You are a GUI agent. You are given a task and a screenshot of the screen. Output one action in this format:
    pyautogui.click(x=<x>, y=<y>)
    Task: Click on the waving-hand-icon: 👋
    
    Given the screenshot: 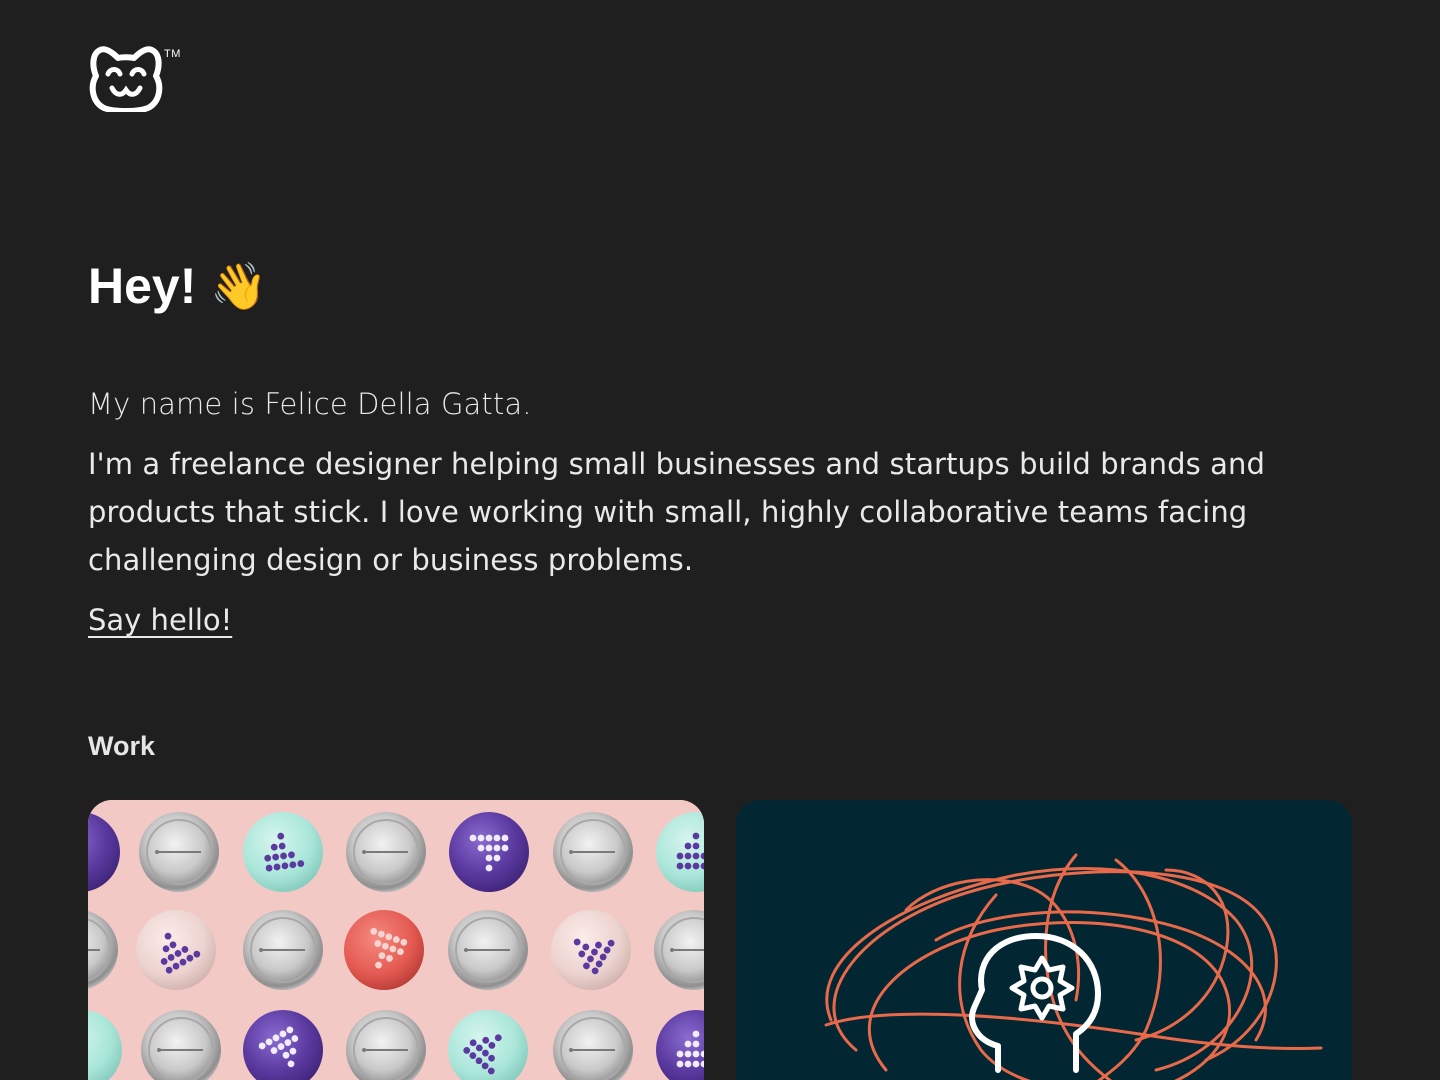 What is the action you would take?
    pyautogui.click(x=239, y=286)
    